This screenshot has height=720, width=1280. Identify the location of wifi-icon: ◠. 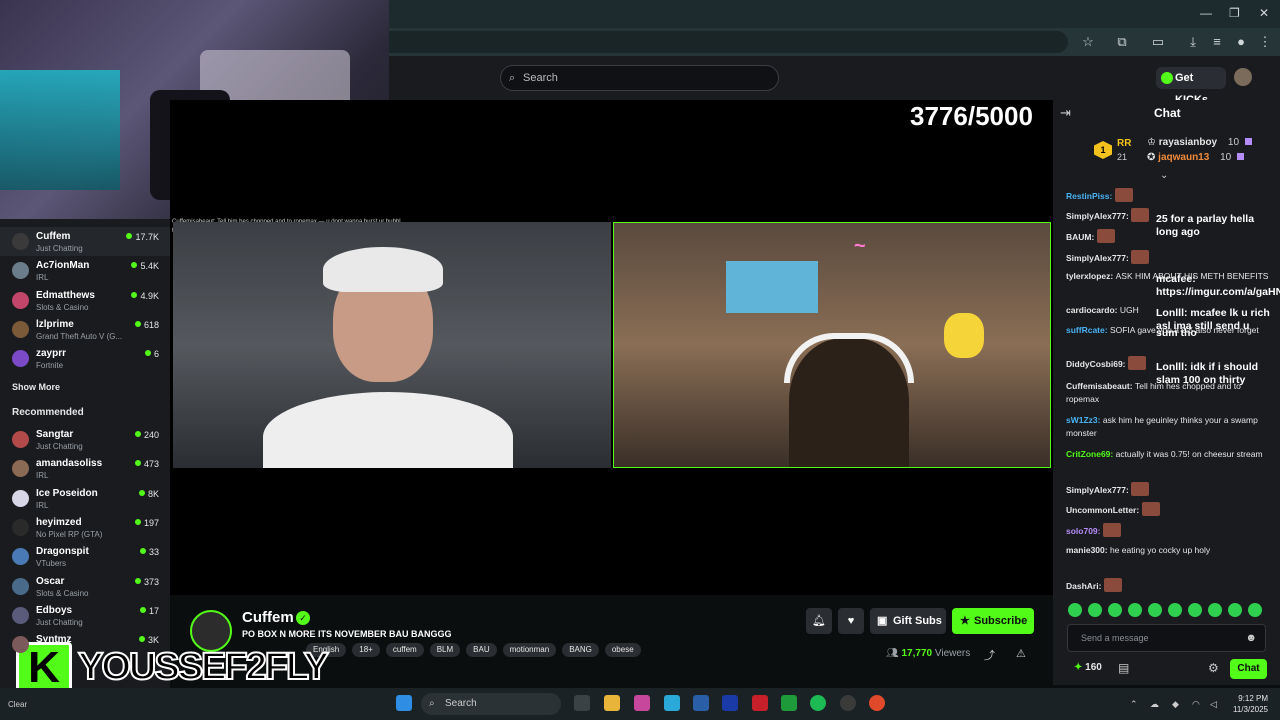
(1196, 704).